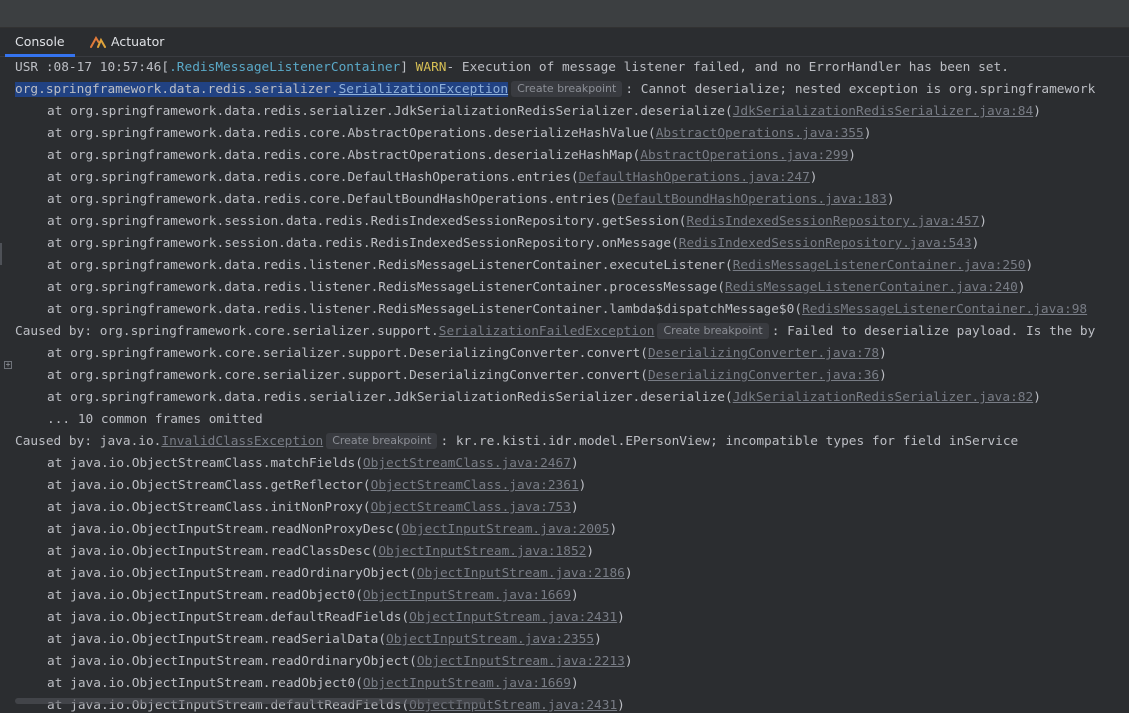 The image size is (1129, 713). What do you see at coordinates (467, 463) in the screenshot?
I see `frame-source-link: ObjectStreamClass.java:2467` at bounding box center [467, 463].